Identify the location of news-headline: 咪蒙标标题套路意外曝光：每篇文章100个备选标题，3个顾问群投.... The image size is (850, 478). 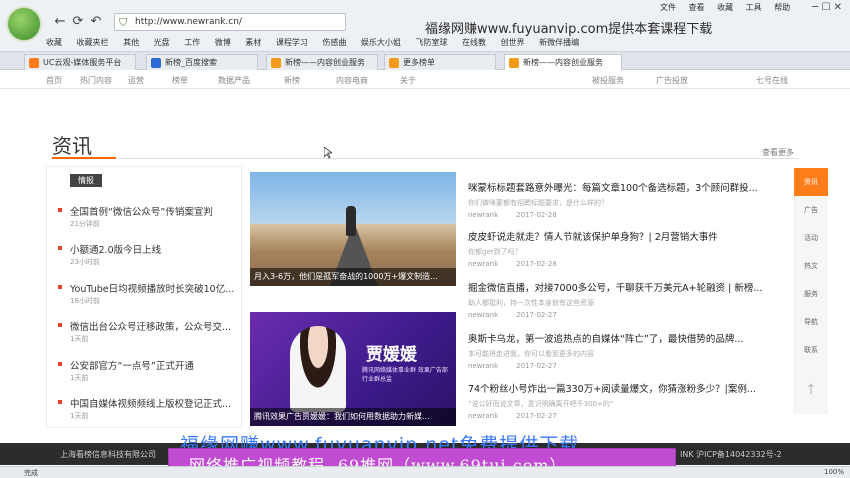
(621, 187).